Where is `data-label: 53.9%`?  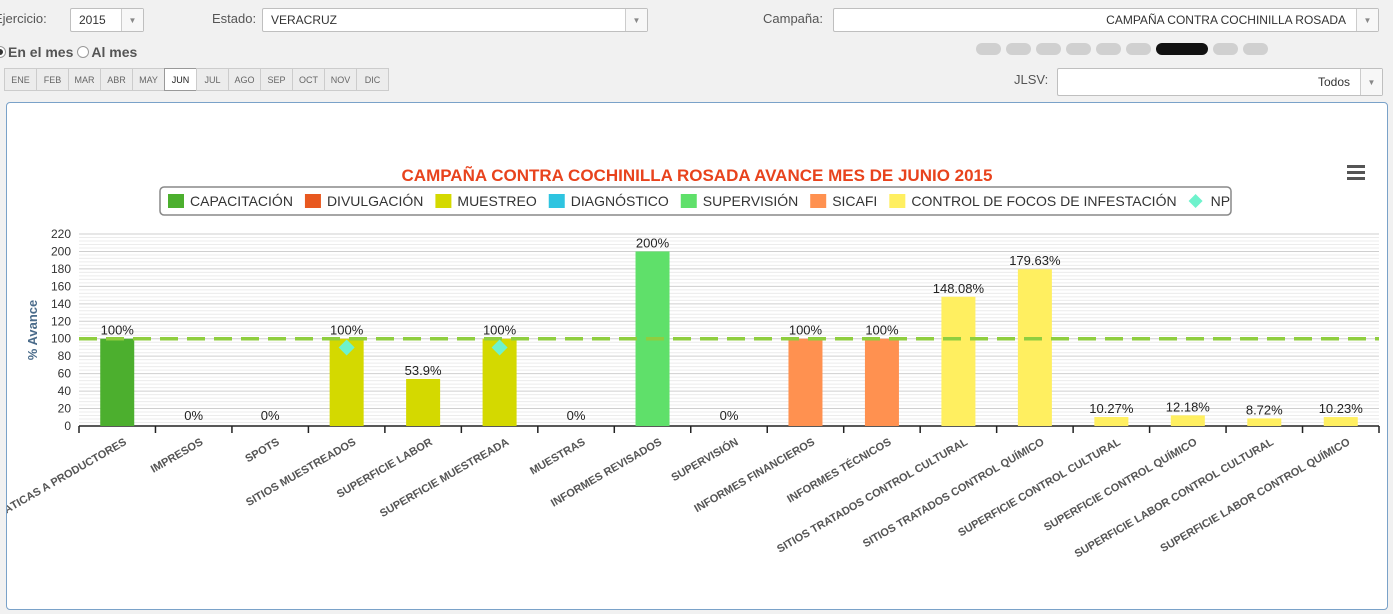
data-label: 53.9% is located at coordinates (423, 370).